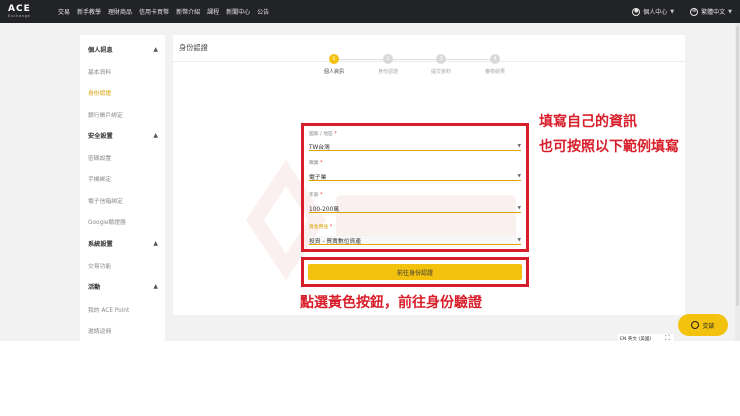  I want to click on globe-icon: ⊕, so click(694, 11).